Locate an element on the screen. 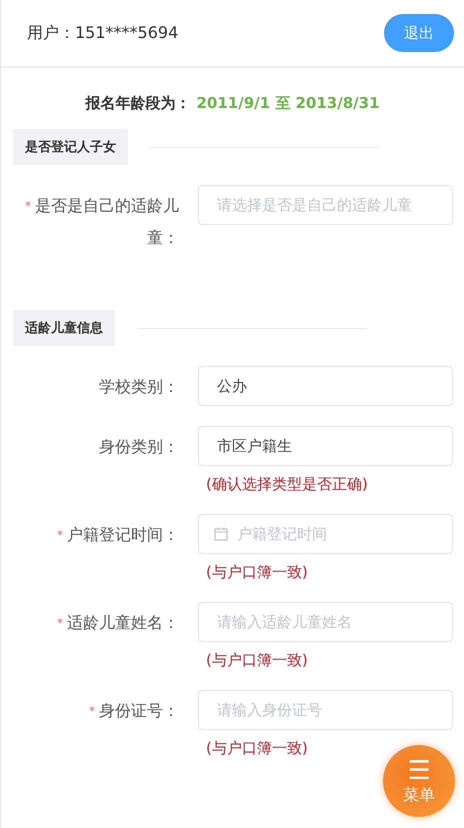 The width and height of the screenshot is (464, 828). field-label: 身份类别： is located at coordinates (138, 447).